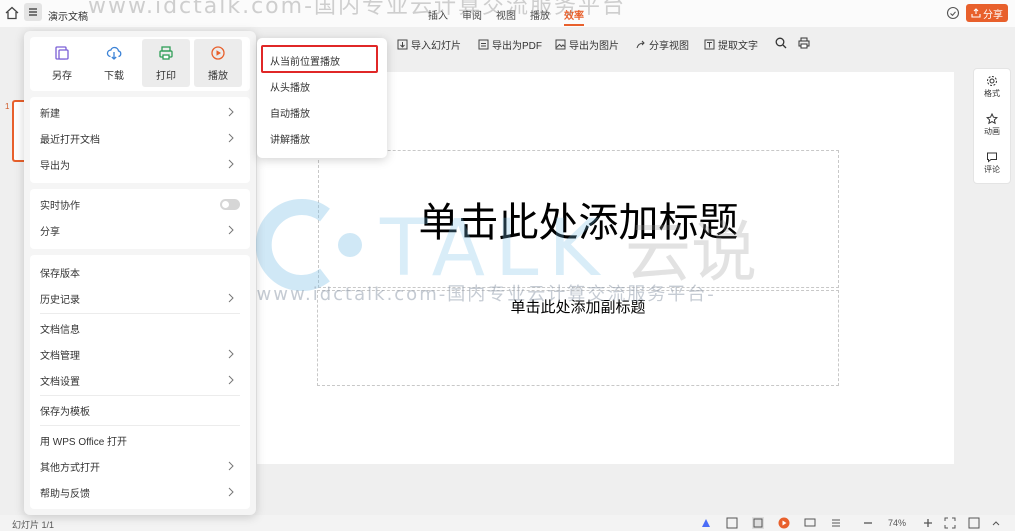 The image size is (1015, 531). Describe the element at coordinates (976, 13) in the screenshot. I see `share-icon` at that location.